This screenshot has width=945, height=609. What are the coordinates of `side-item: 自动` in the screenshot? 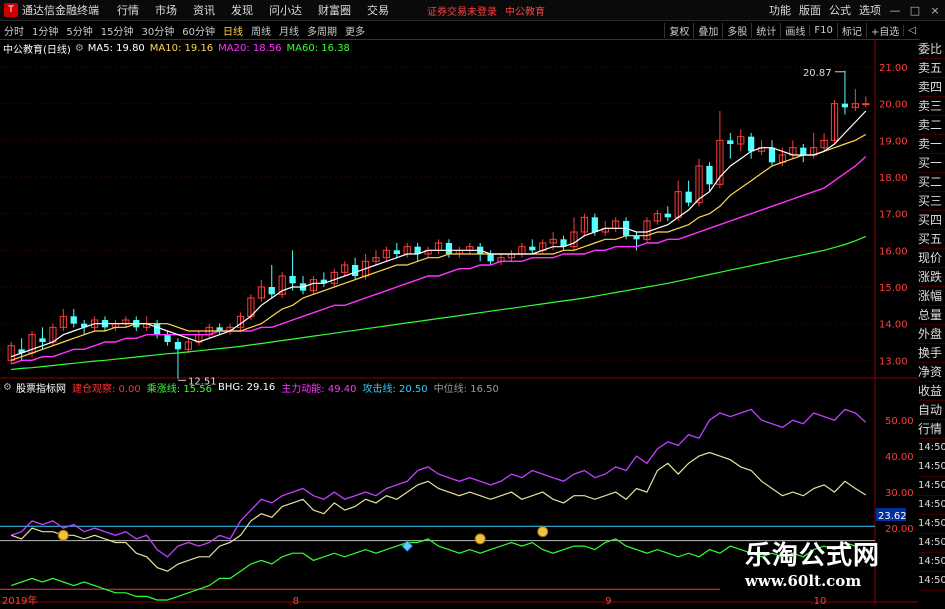 It's located at (931, 410).